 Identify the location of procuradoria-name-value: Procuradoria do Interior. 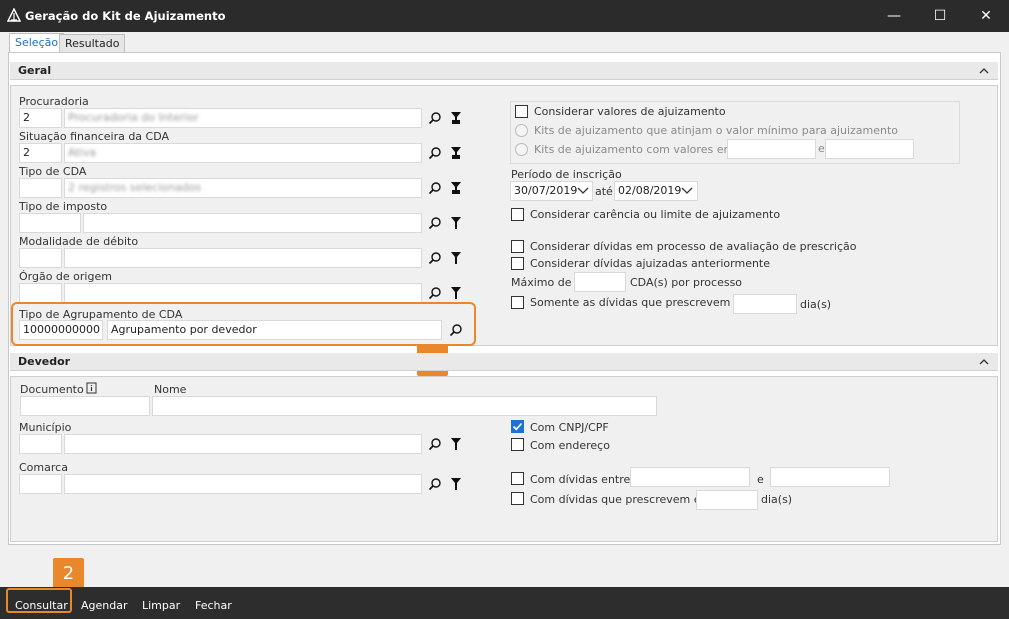
(133, 117).